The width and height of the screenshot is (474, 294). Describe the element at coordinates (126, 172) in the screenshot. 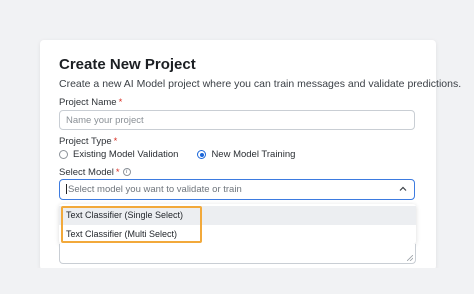

I see `info-icon: i` at that location.